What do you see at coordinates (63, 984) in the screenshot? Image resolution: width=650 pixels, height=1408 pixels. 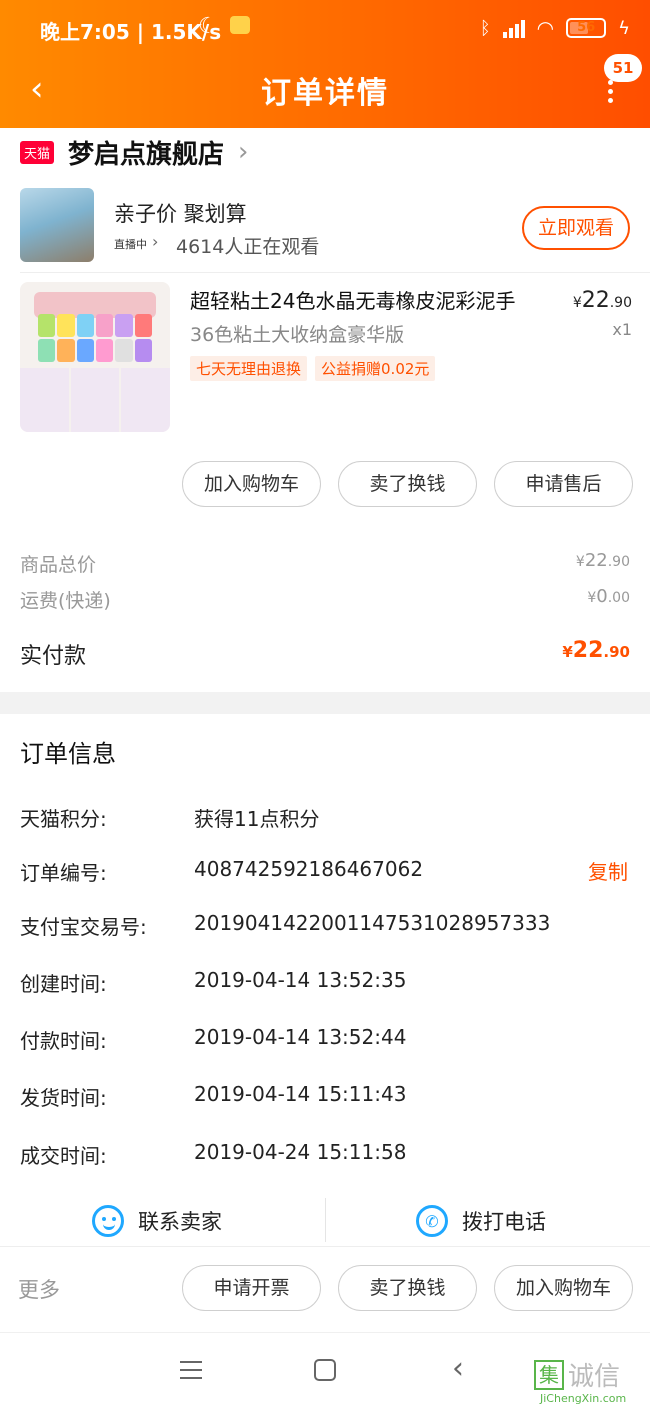 I see `info-label: 创建时间:` at bounding box center [63, 984].